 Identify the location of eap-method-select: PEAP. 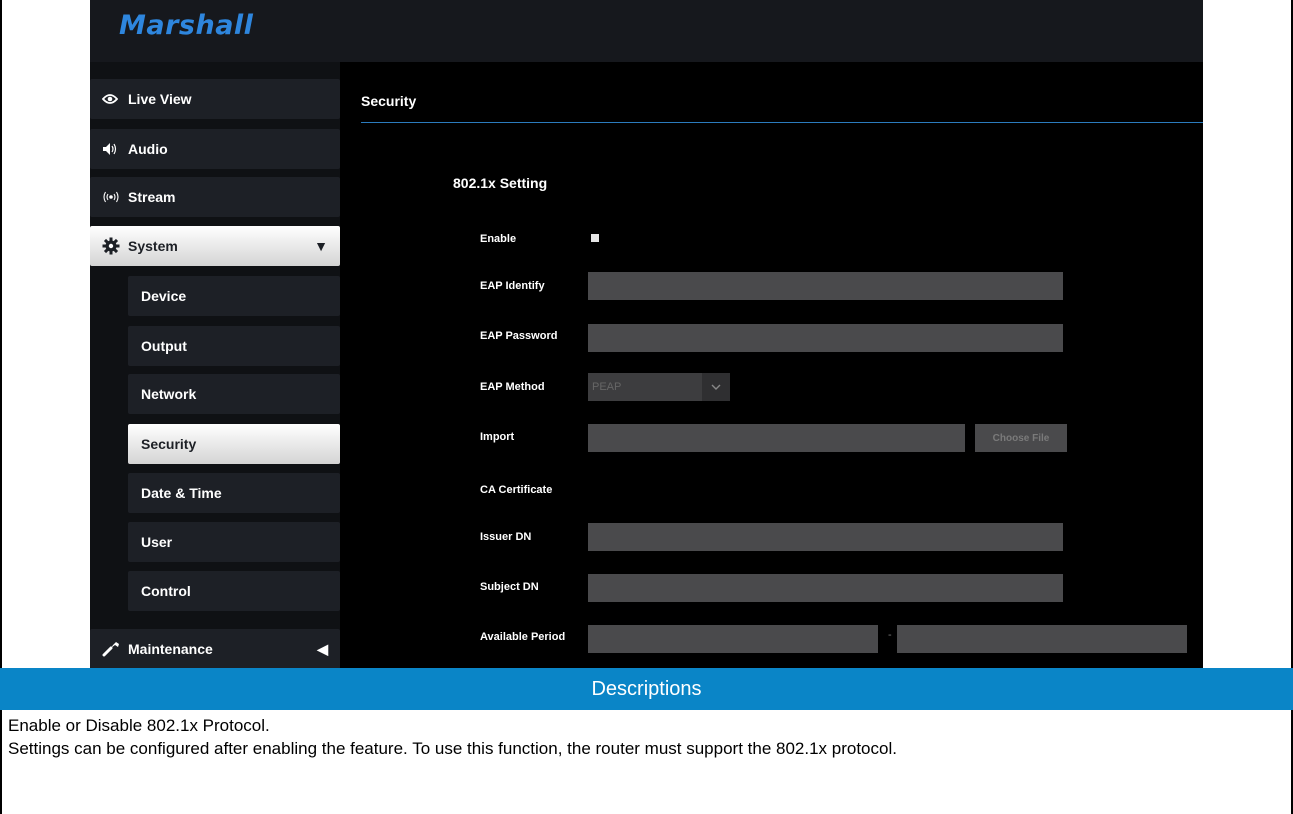
(659, 387).